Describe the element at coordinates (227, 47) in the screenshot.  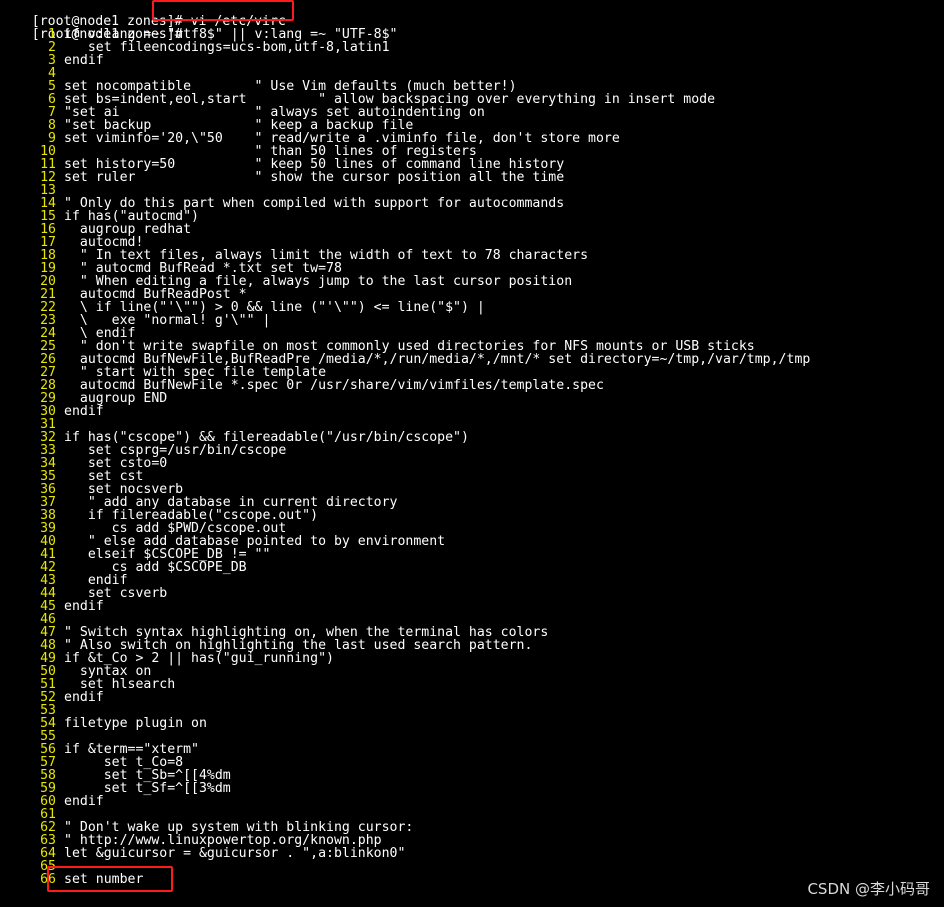
I see `line-text: set fileencodings=ucs-bom,utf-8,latin1` at that location.